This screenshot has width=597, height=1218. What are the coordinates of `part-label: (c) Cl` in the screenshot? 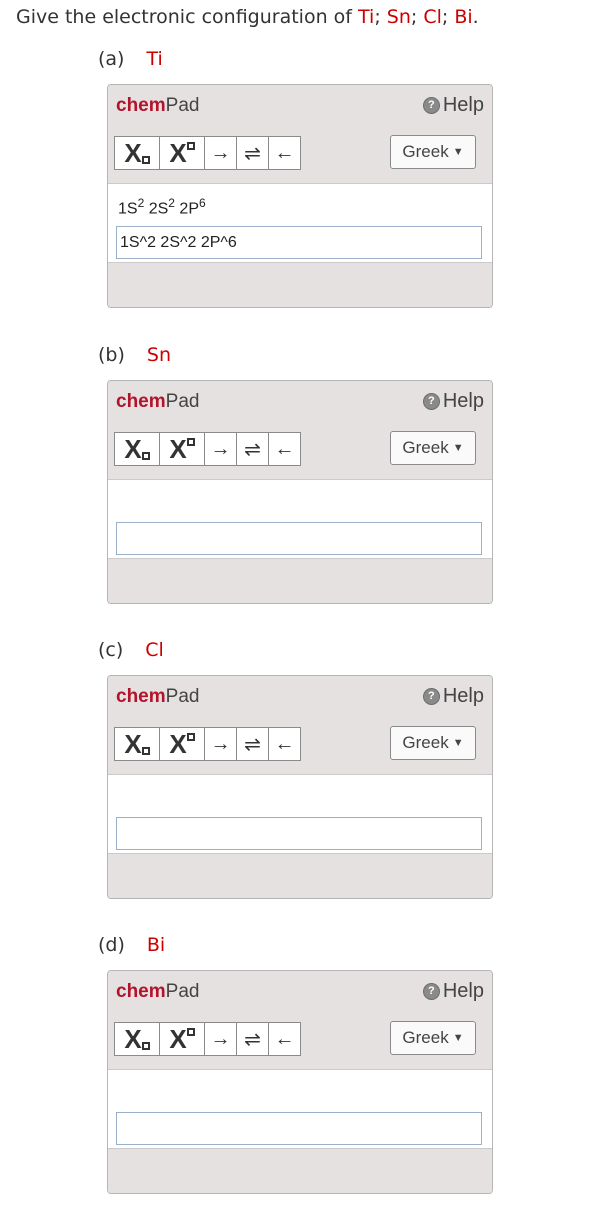 It's located at (131, 650).